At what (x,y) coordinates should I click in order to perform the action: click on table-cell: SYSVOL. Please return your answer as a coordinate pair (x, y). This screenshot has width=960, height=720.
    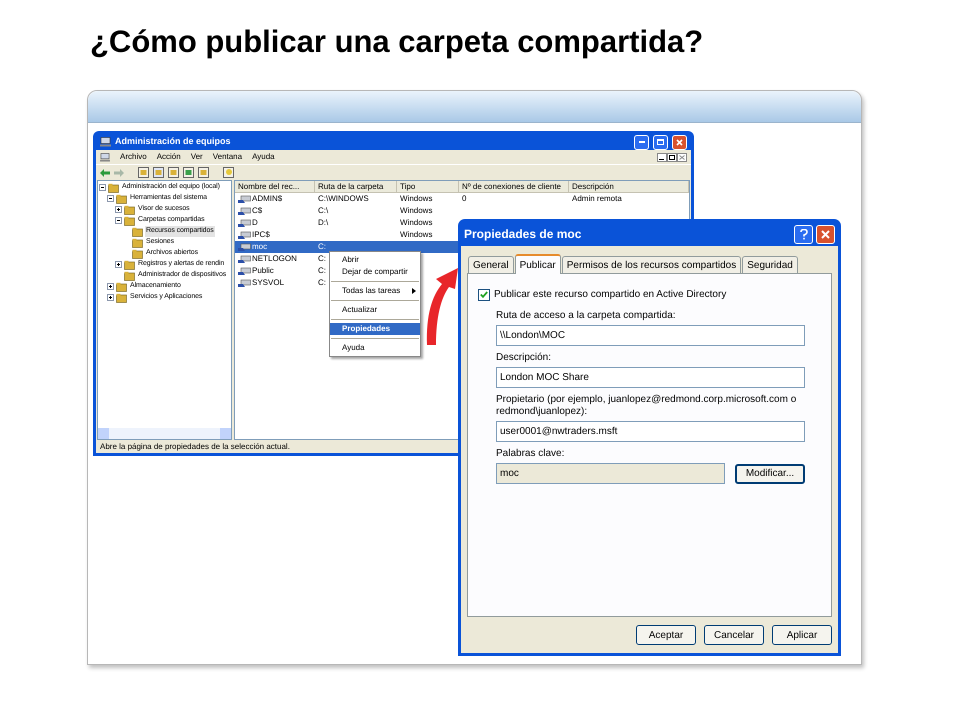
    Looking at the image, I should click on (268, 283).